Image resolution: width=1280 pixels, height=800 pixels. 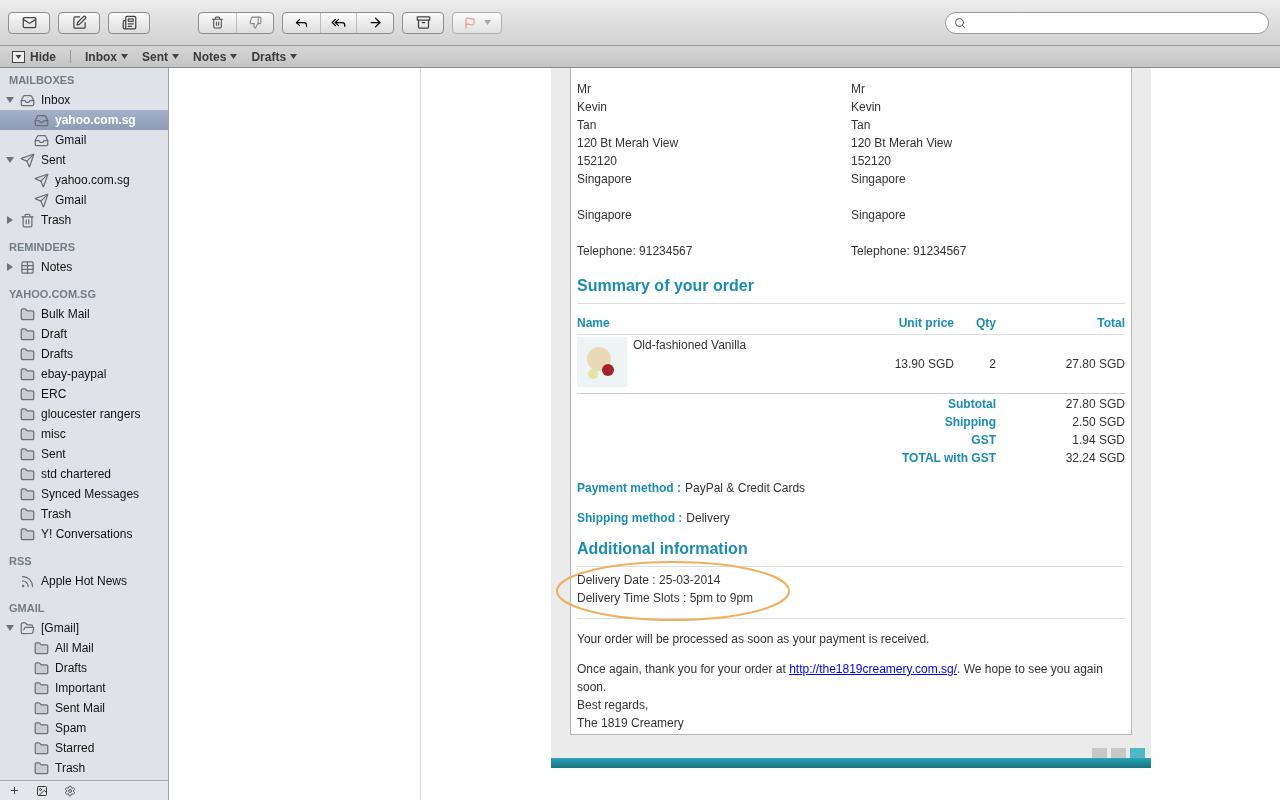 I want to click on sidebar-section-header: RSS, so click(x=20, y=561).